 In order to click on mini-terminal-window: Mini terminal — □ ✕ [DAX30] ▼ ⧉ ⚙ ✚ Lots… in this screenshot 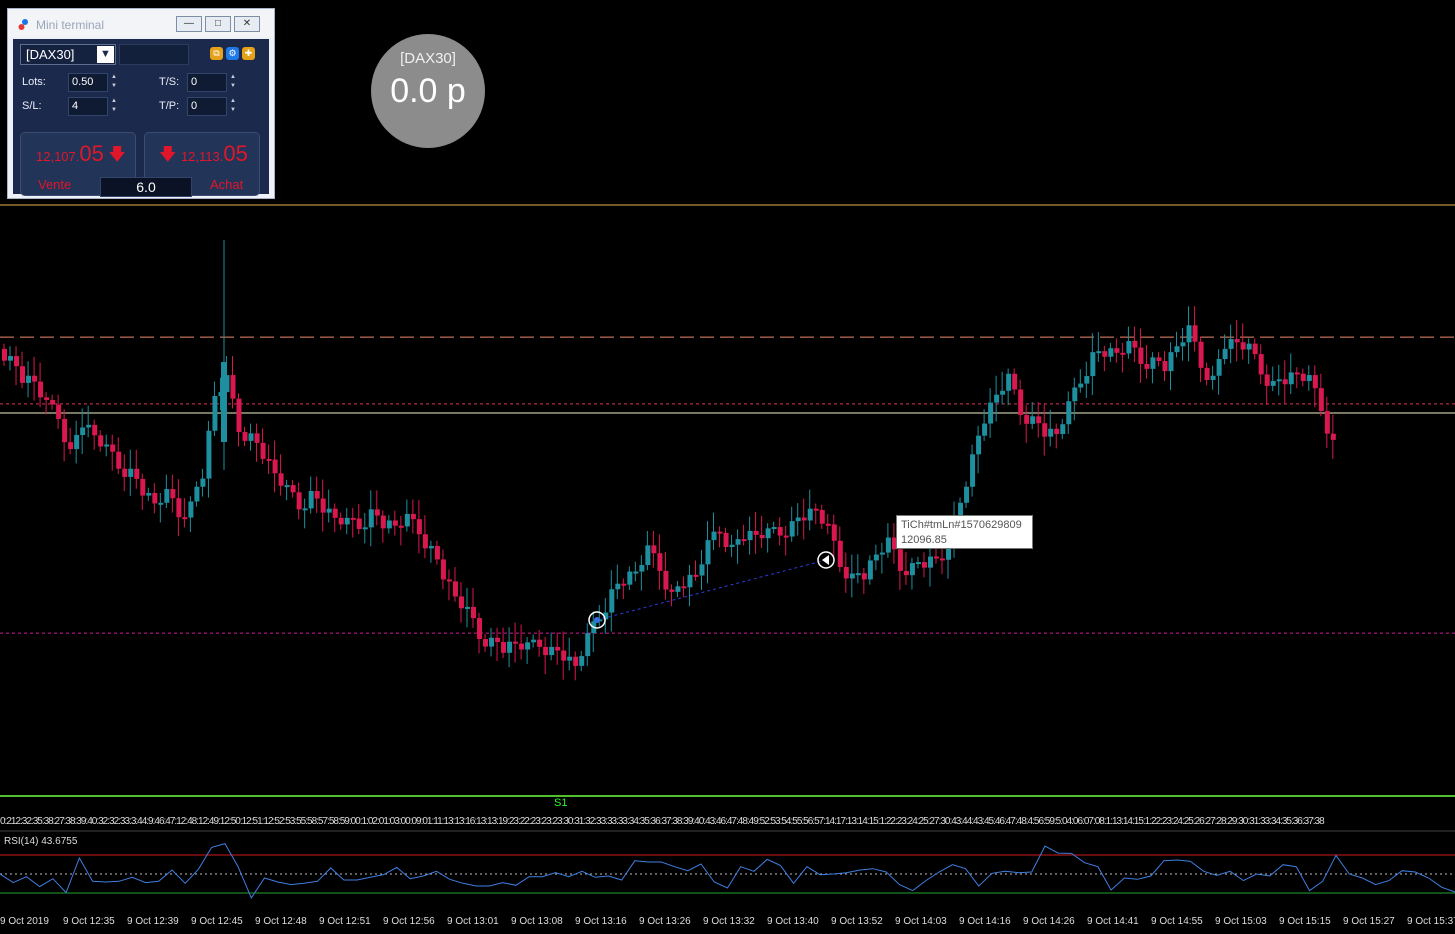, I will do `click(141, 103)`.